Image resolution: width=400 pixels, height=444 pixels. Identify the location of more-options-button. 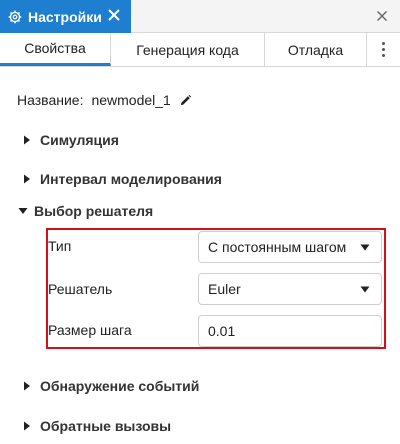
(383, 49).